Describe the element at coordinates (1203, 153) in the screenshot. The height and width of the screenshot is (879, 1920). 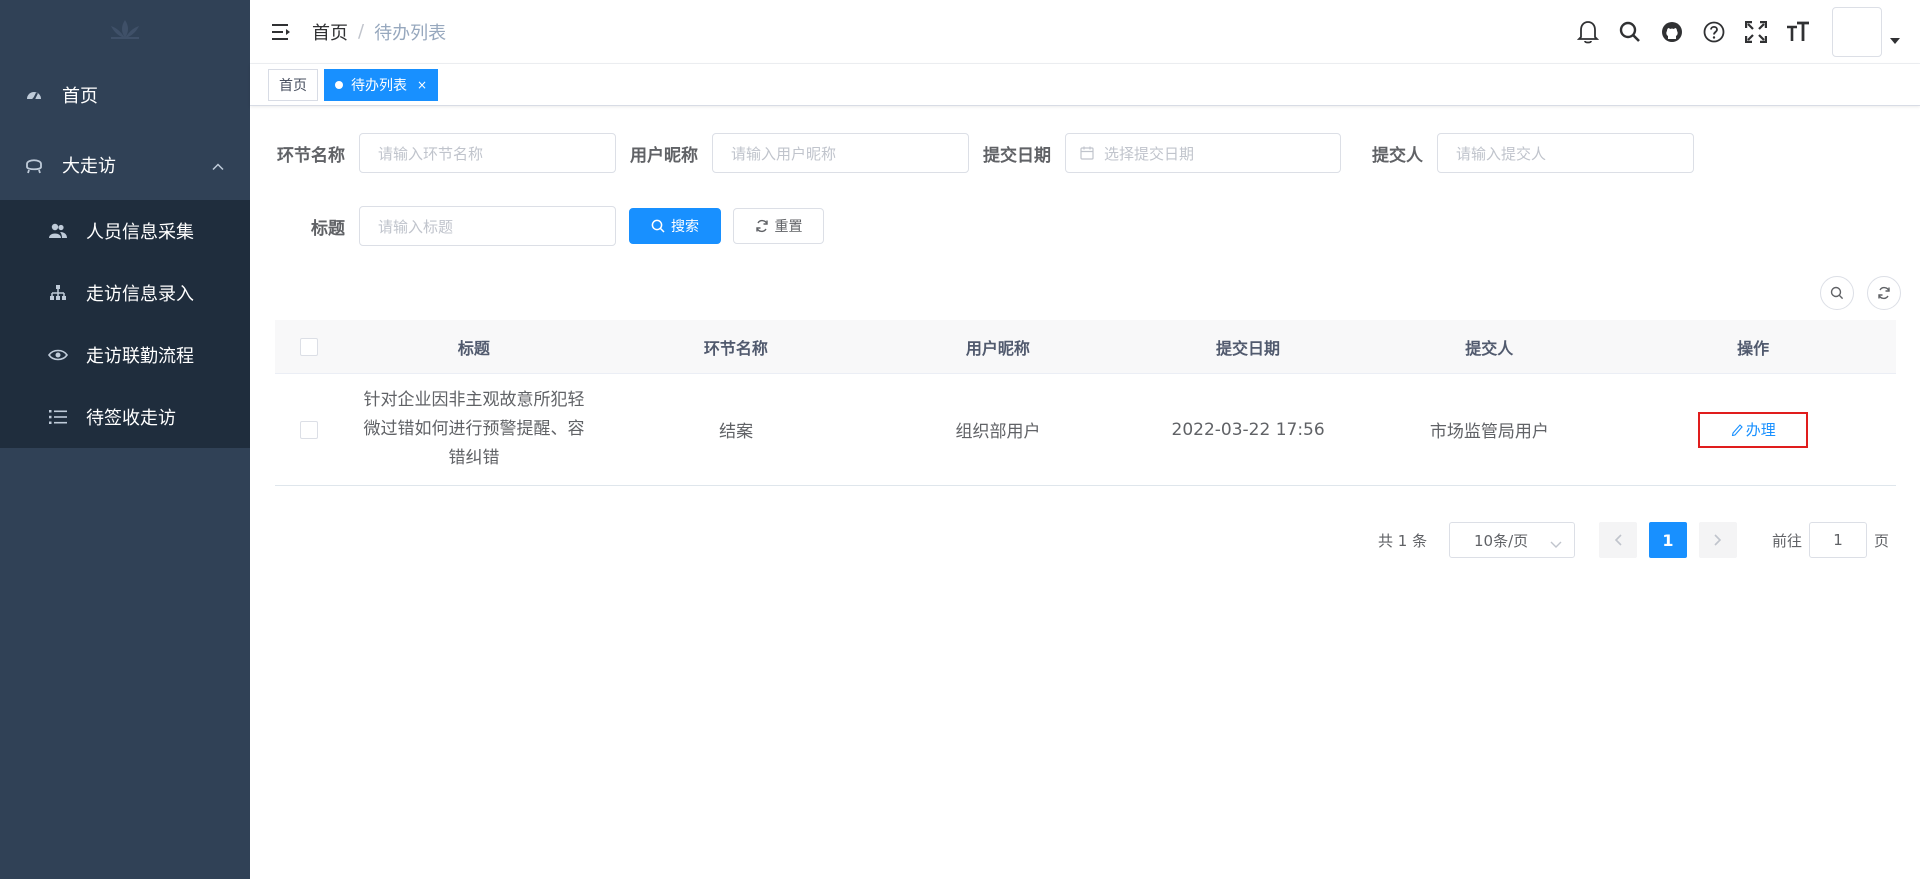
I see `date-picker: 选择提交日期` at that location.